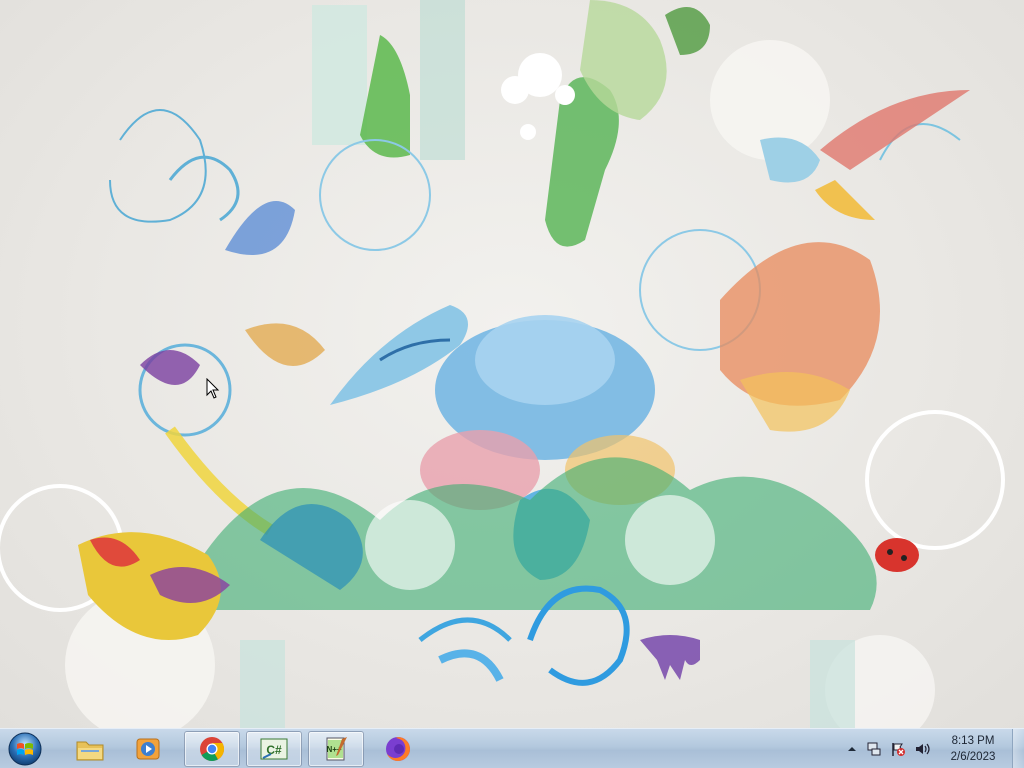 The width and height of the screenshot is (1024, 768). What do you see at coordinates (874, 749) in the screenshot?
I see `network-icon` at bounding box center [874, 749].